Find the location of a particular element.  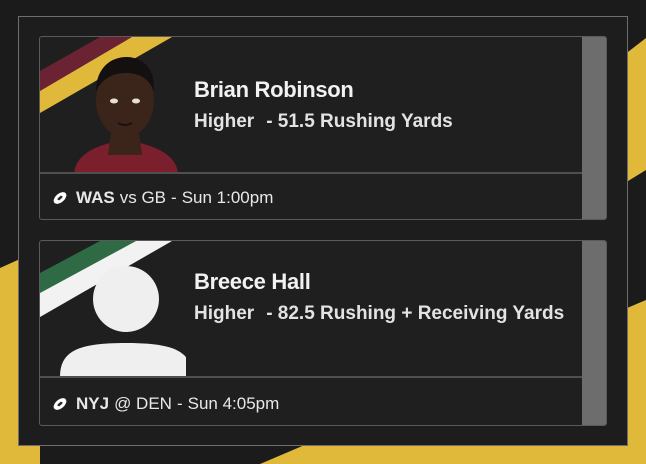

matchup: vs GB is located at coordinates (143, 197).